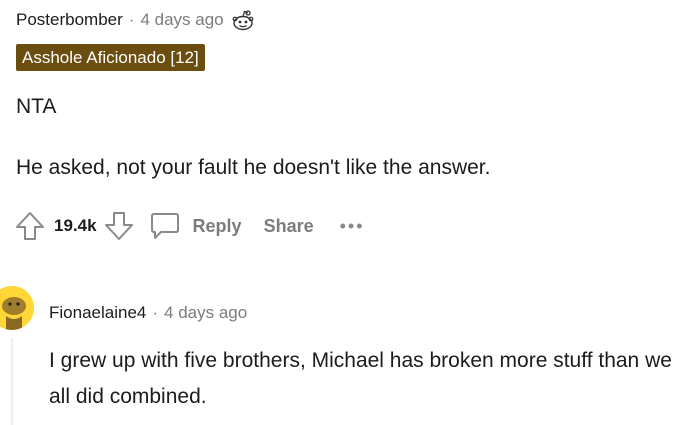 This screenshot has height=425, width=700. Describe the element at coordinates (181, 20) in the screenshot. I see `comment-timestamp: 4 days ago` at that location.